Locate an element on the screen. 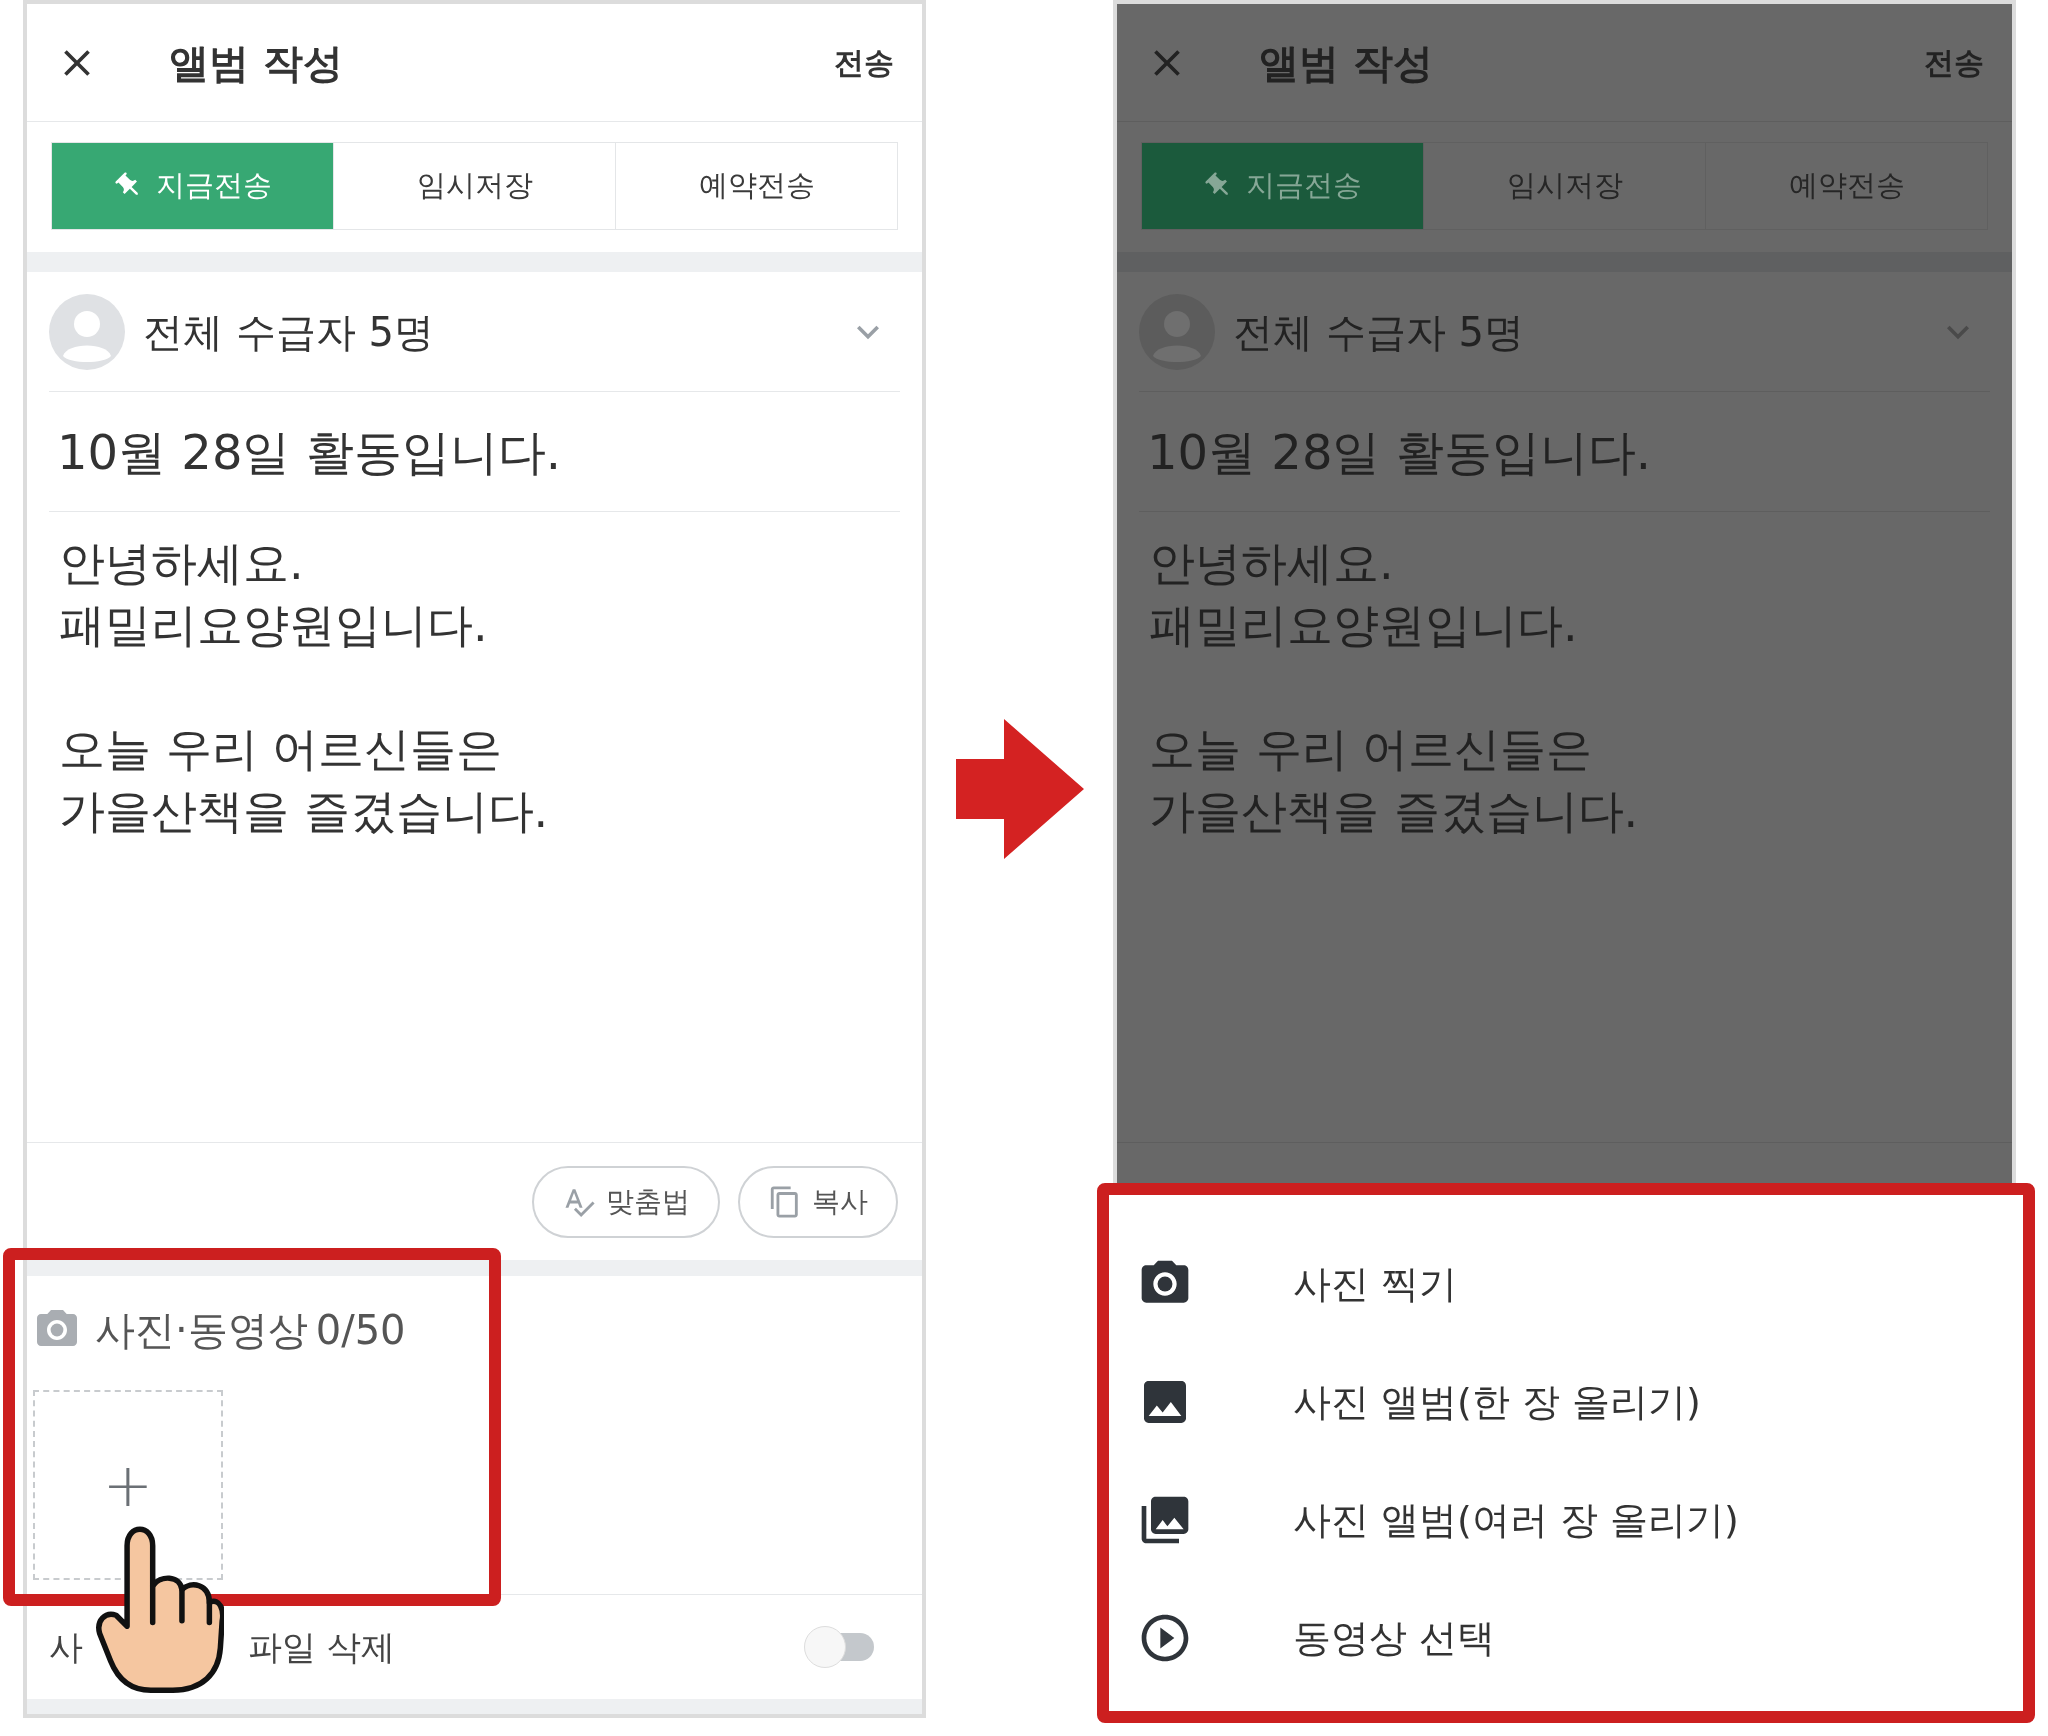 This screenshot has width=2048, height=1736. sheet-menu-item: 사진 앨범(여러 장 올리기) is located at coordinates (1566, 1520).